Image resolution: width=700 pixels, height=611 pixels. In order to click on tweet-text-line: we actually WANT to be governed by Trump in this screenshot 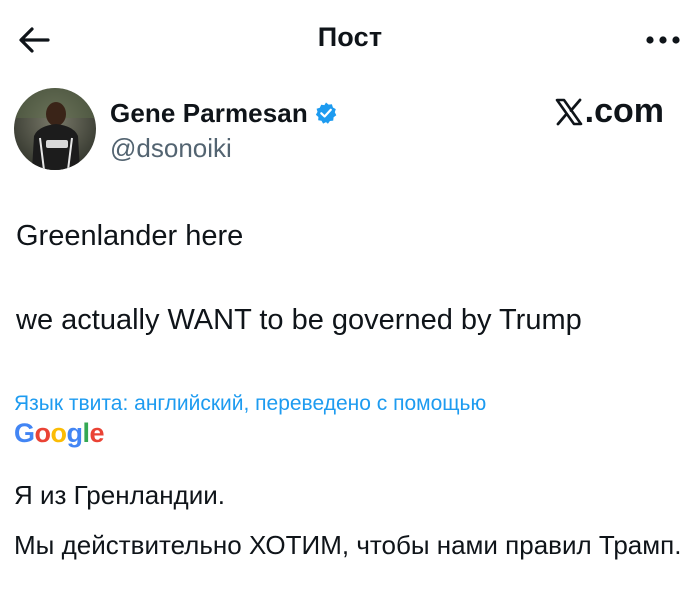, I will do `click(299, 320)`.